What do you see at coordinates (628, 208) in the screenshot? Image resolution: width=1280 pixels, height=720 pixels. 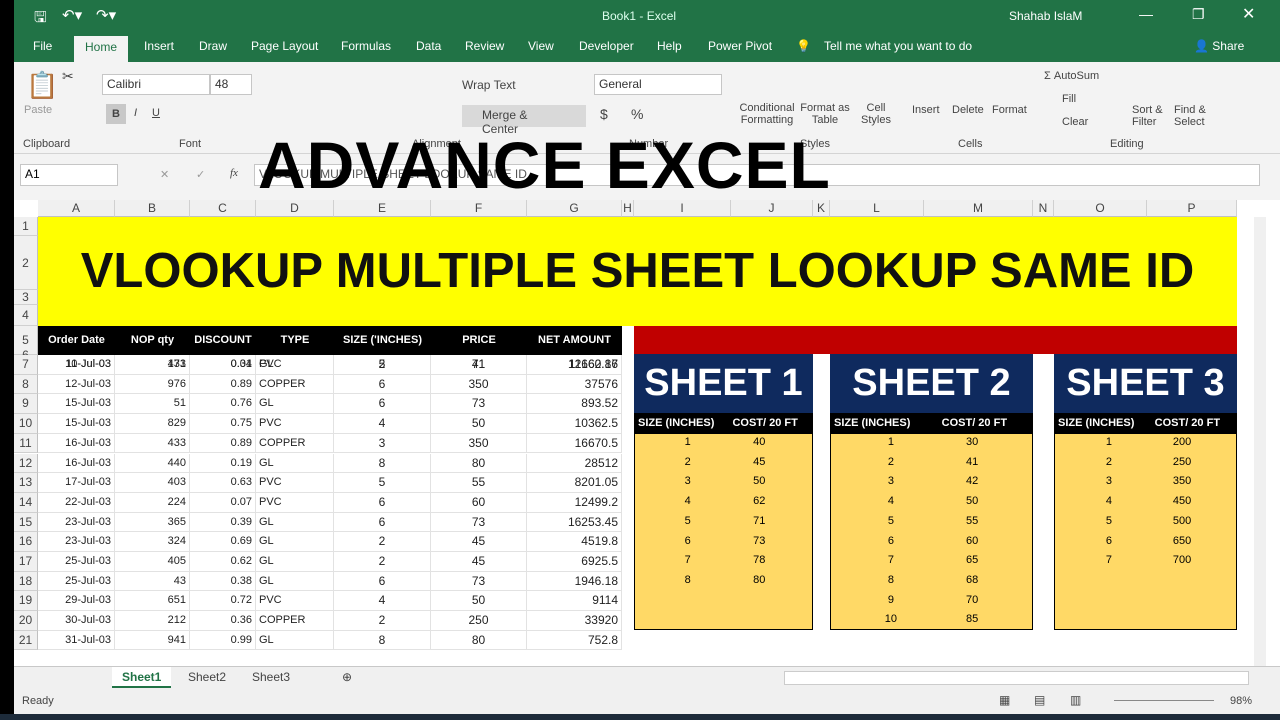 I see `column-header: H` at bounding box center [628, 208].